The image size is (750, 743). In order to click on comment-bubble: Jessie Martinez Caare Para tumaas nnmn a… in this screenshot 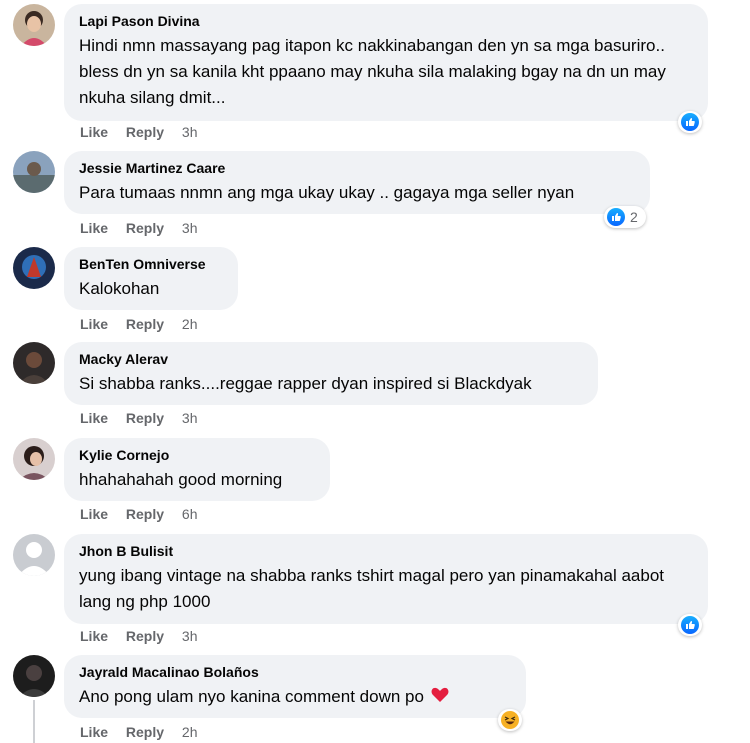, I will do `click(357, 182)`.